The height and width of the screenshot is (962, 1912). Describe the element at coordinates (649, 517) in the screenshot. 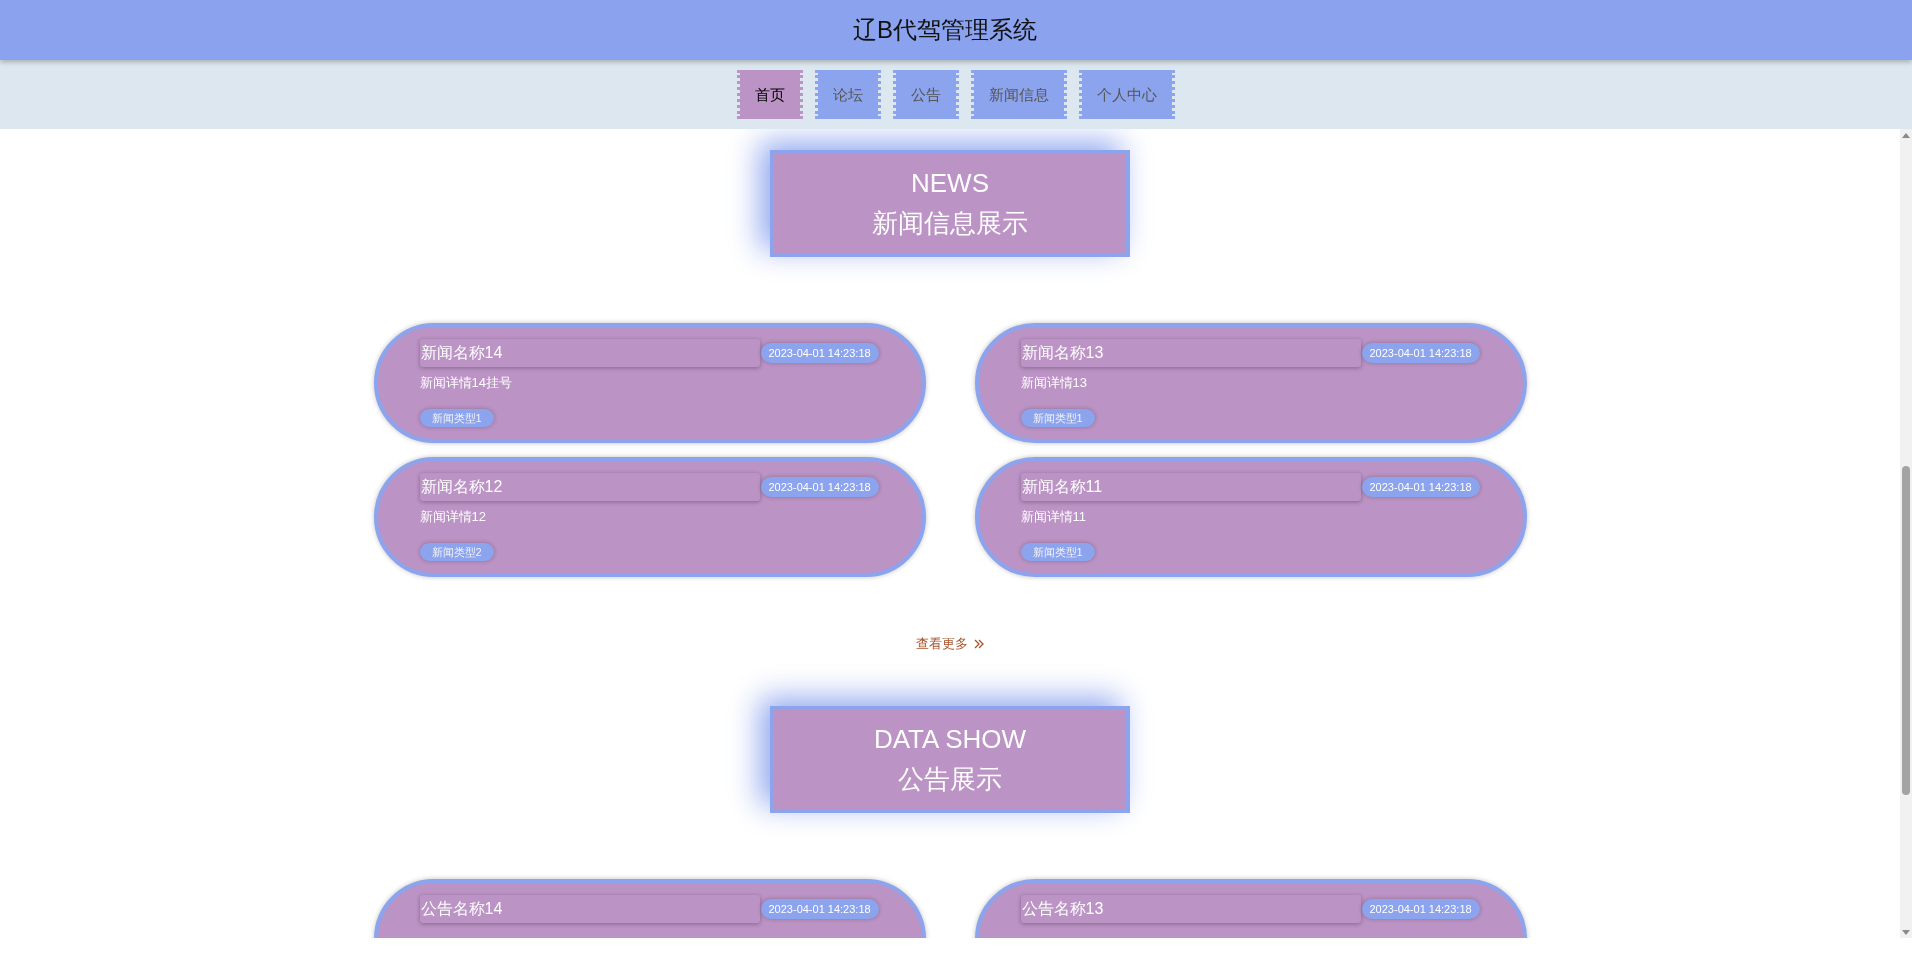

I see `news-card: 新闻名称12 2023-04-01 14:23:18 新闻详情12 新闻类型2` at that location.